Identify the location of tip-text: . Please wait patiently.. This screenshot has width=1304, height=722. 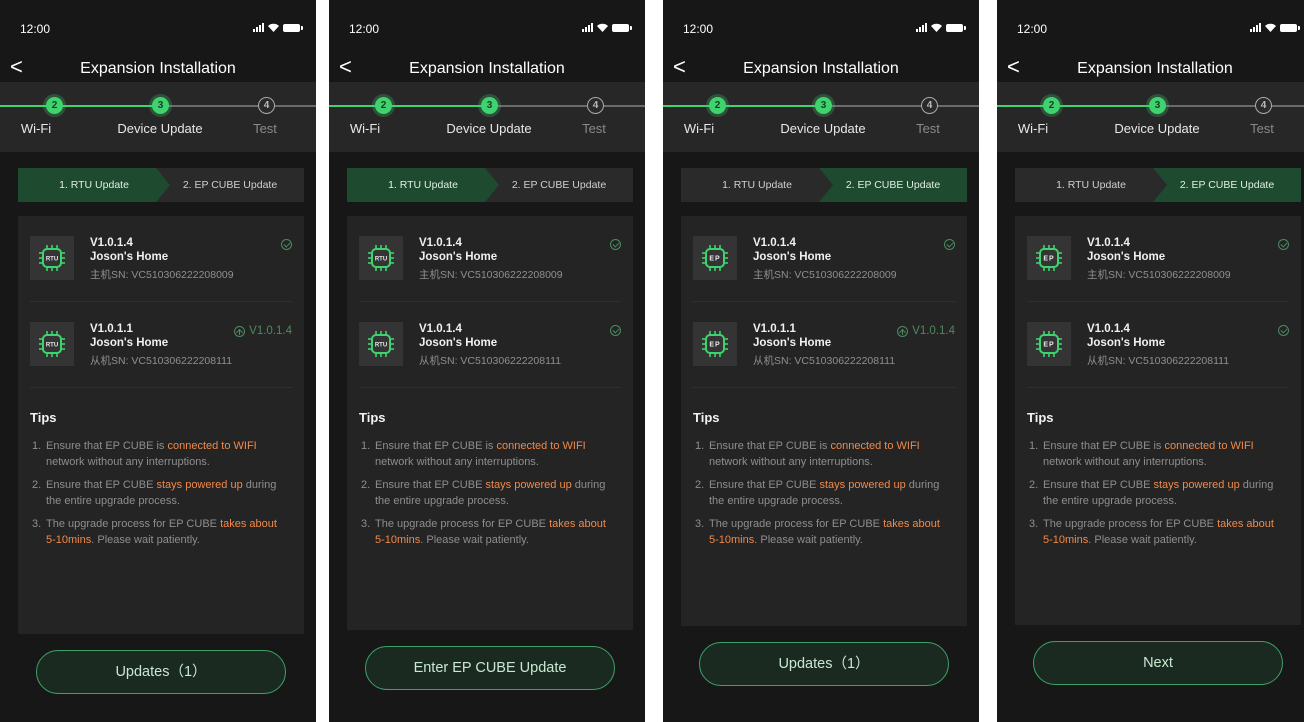
(145, 540).